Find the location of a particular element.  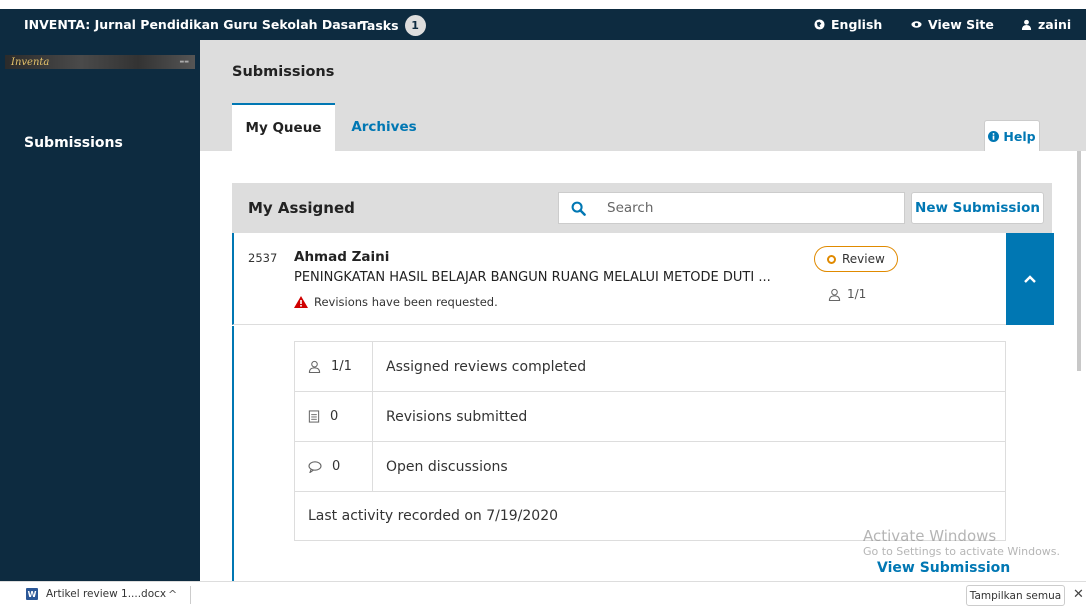

stat-value-cell: 1/1 is located at coordinates (334, 366).